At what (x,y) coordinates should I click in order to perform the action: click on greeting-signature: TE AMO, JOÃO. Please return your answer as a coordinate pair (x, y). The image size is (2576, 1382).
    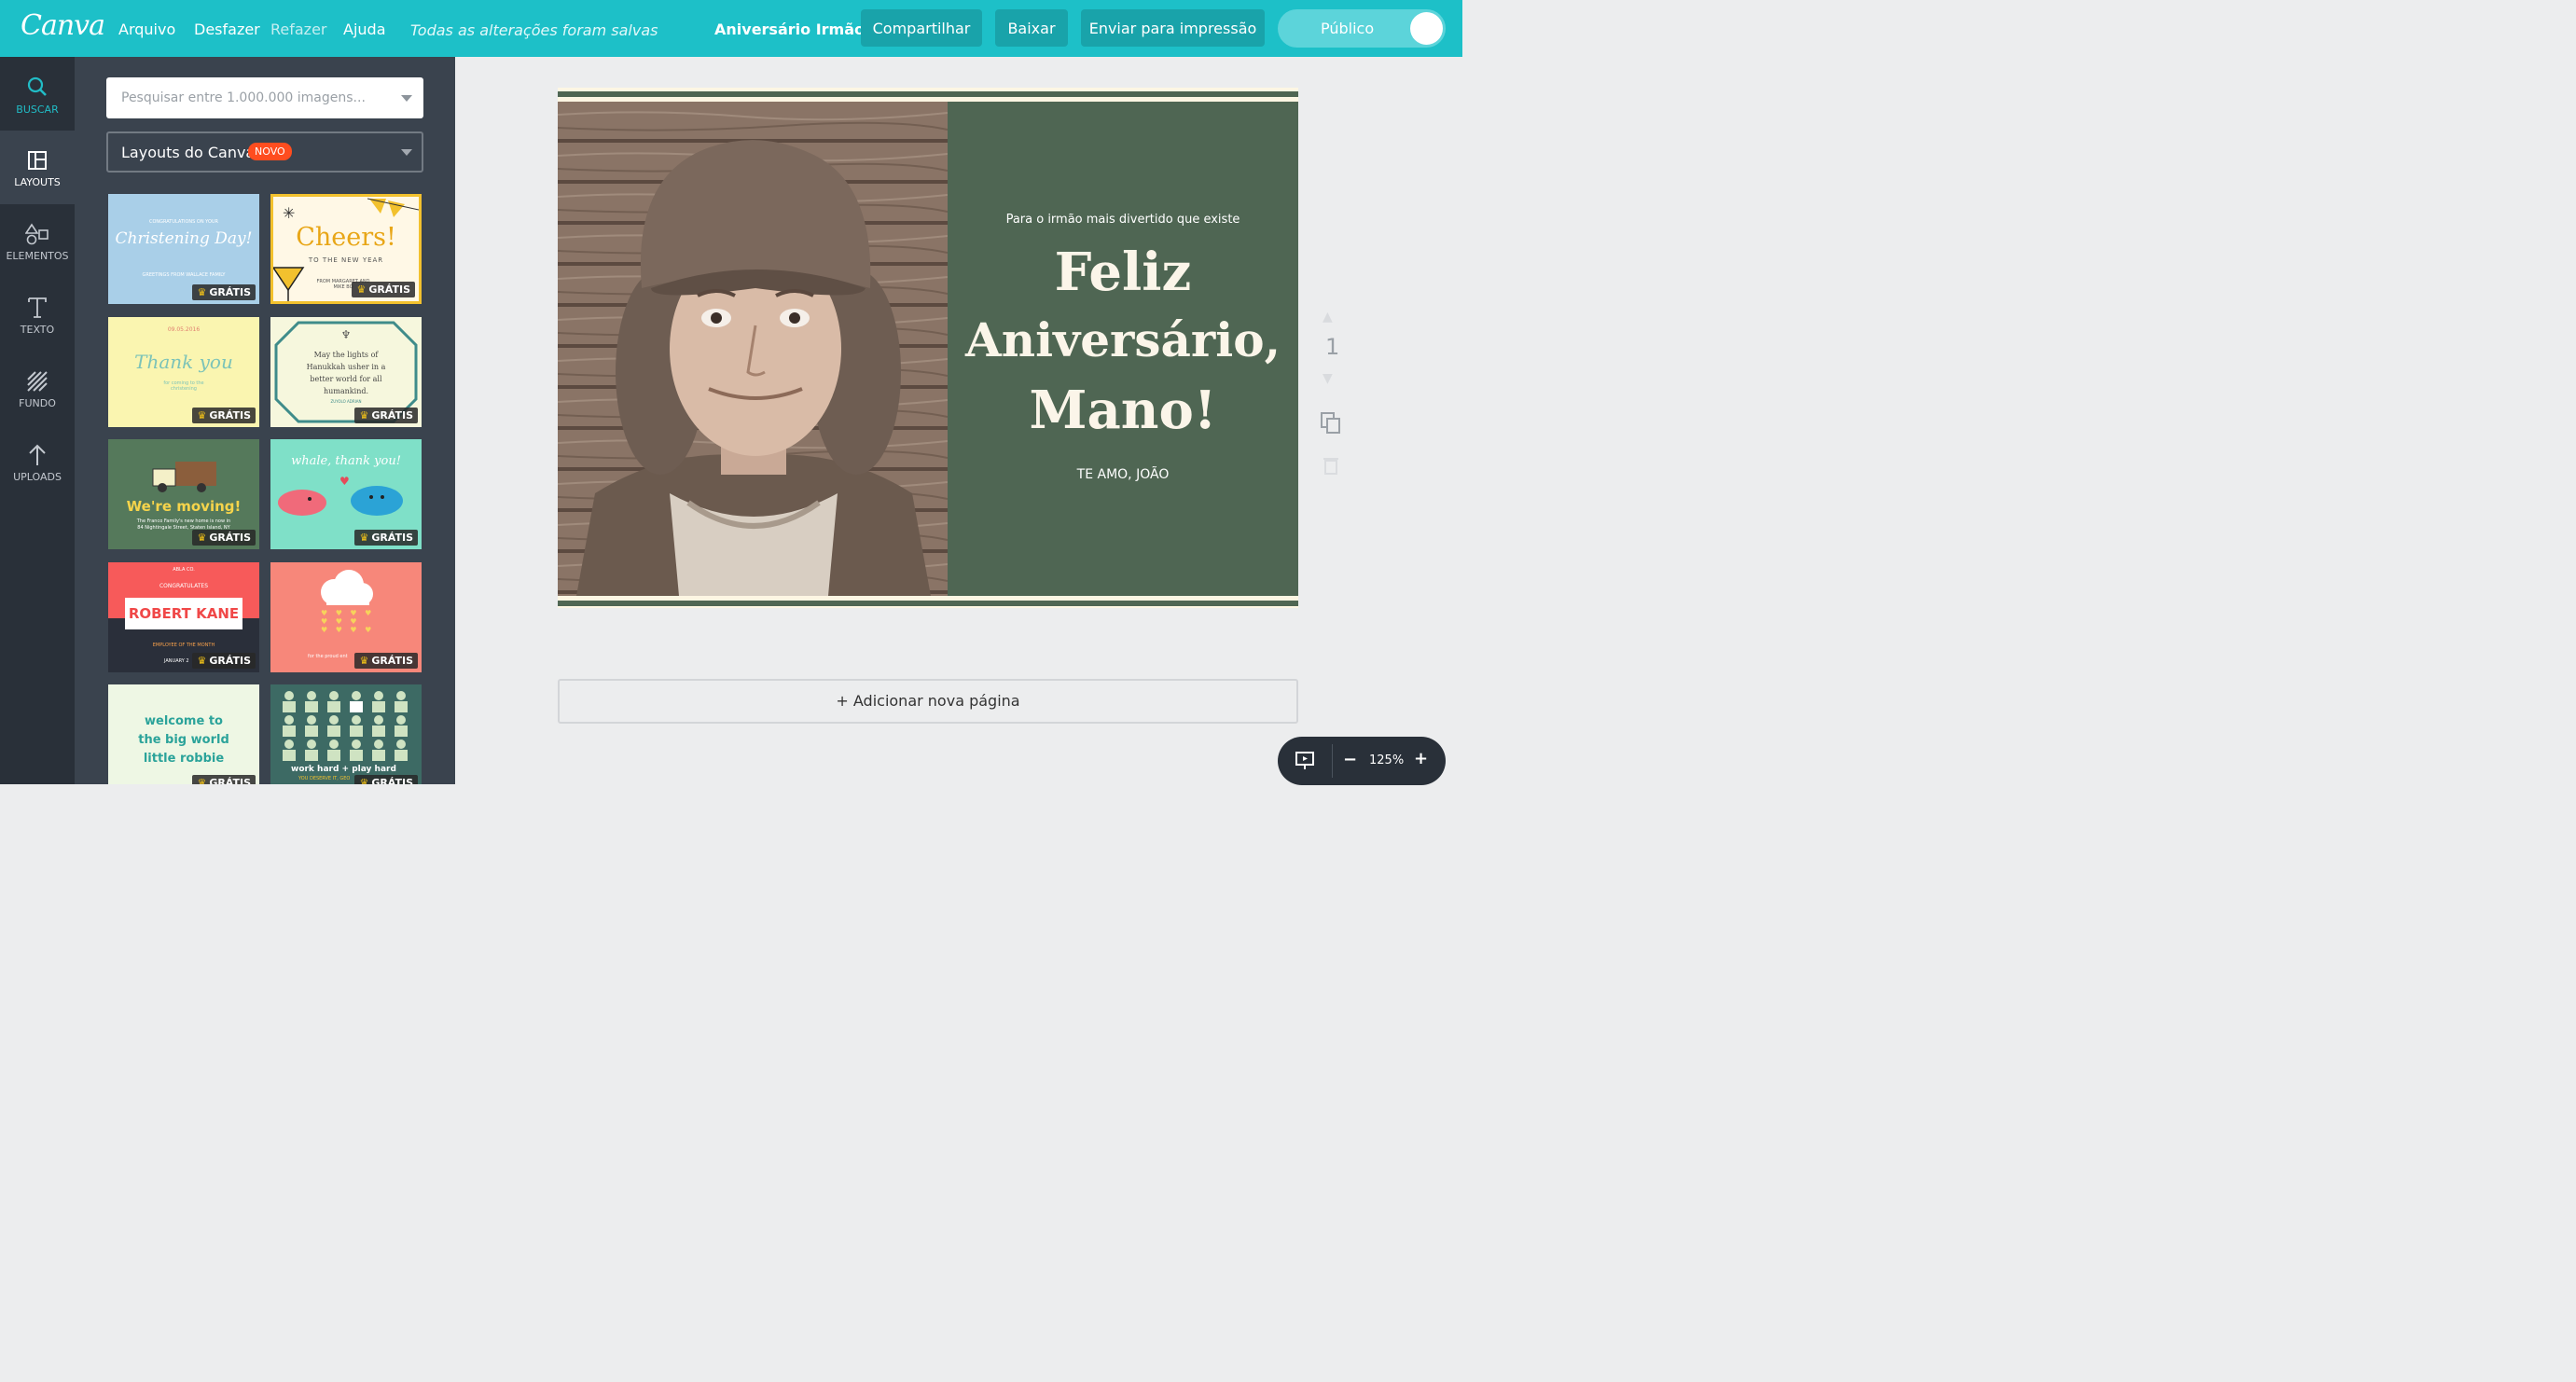
    Looking at the image, I should click on (1123, 474).